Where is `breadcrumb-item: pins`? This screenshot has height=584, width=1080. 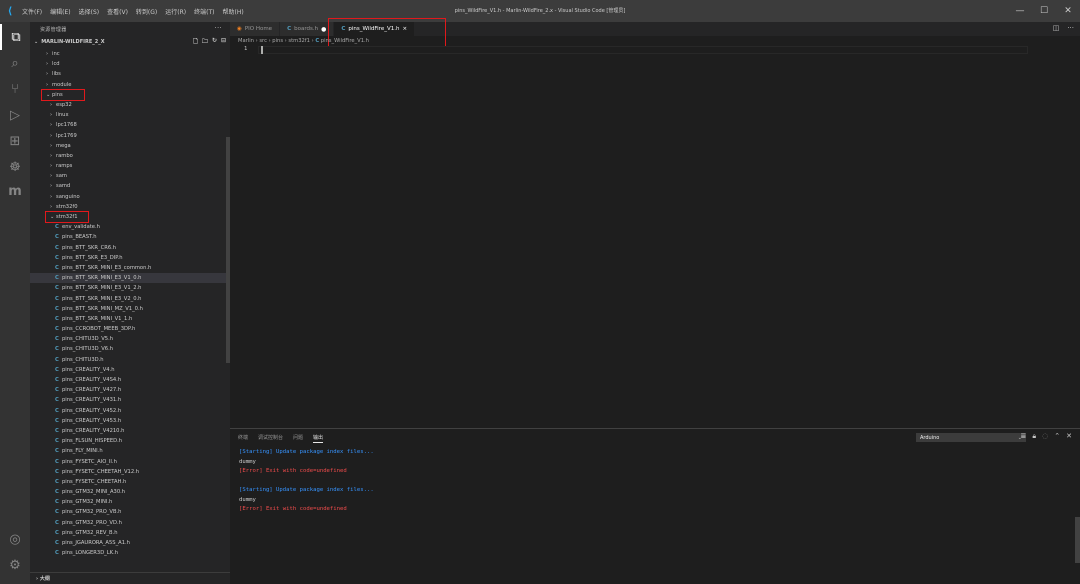
breadcrumb-item: pins is located at coordinates (277, 41).